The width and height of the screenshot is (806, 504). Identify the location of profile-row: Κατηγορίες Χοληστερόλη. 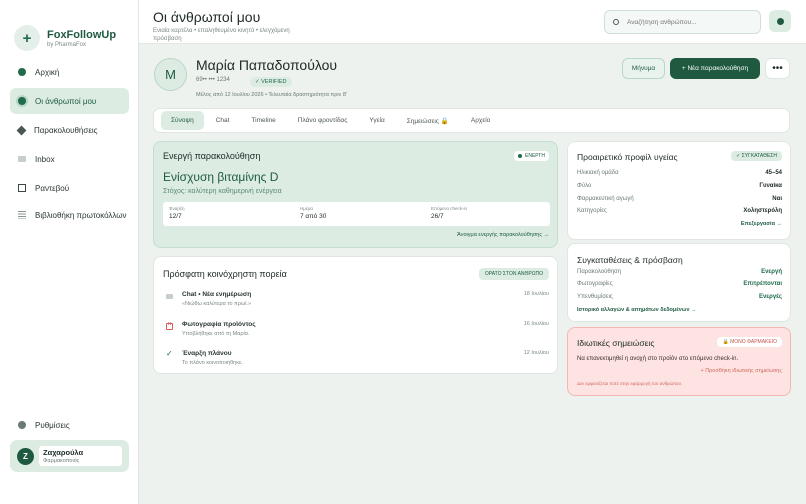
(679, 213).